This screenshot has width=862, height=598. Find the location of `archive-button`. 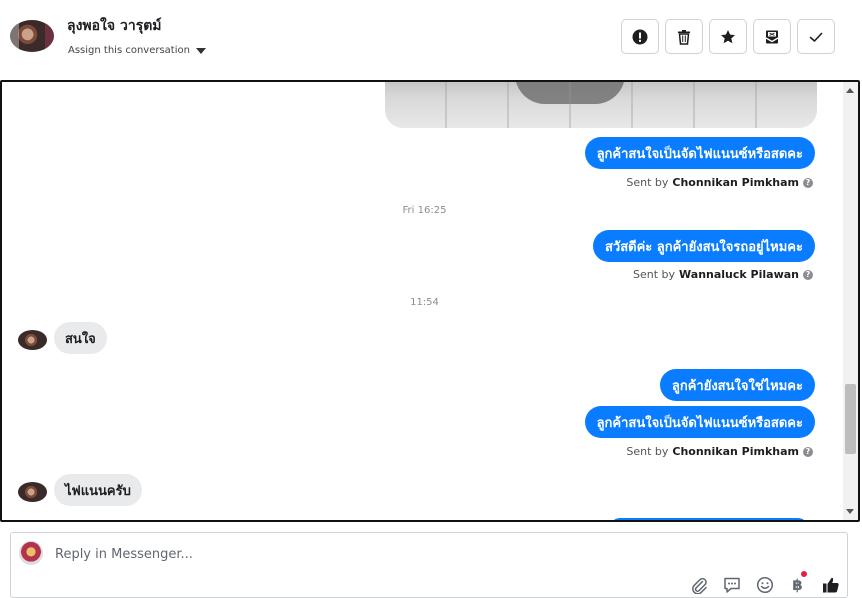

archive-button is located at coordinates (772, 36).